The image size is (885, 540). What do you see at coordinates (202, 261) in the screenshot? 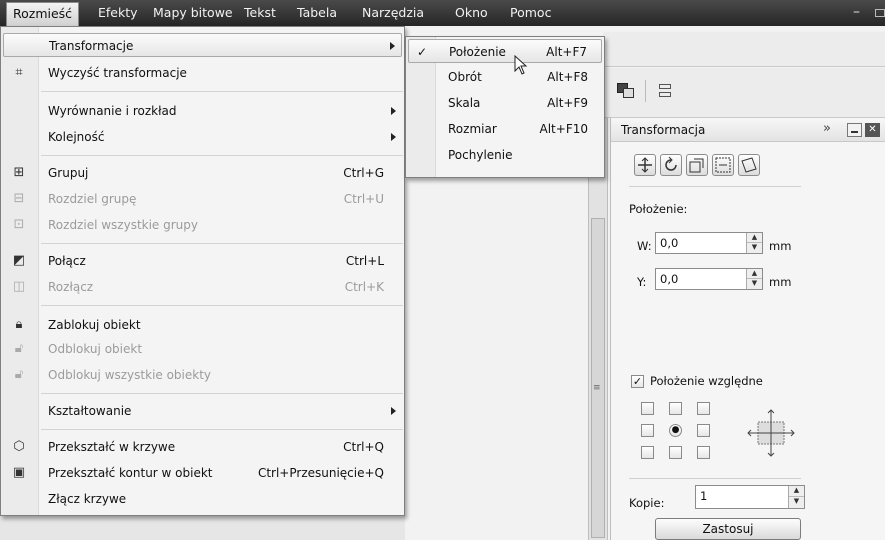
I see `menu-item-polacz: ◩ Połącz Ctrl+L` at bounding box center [202, 261].